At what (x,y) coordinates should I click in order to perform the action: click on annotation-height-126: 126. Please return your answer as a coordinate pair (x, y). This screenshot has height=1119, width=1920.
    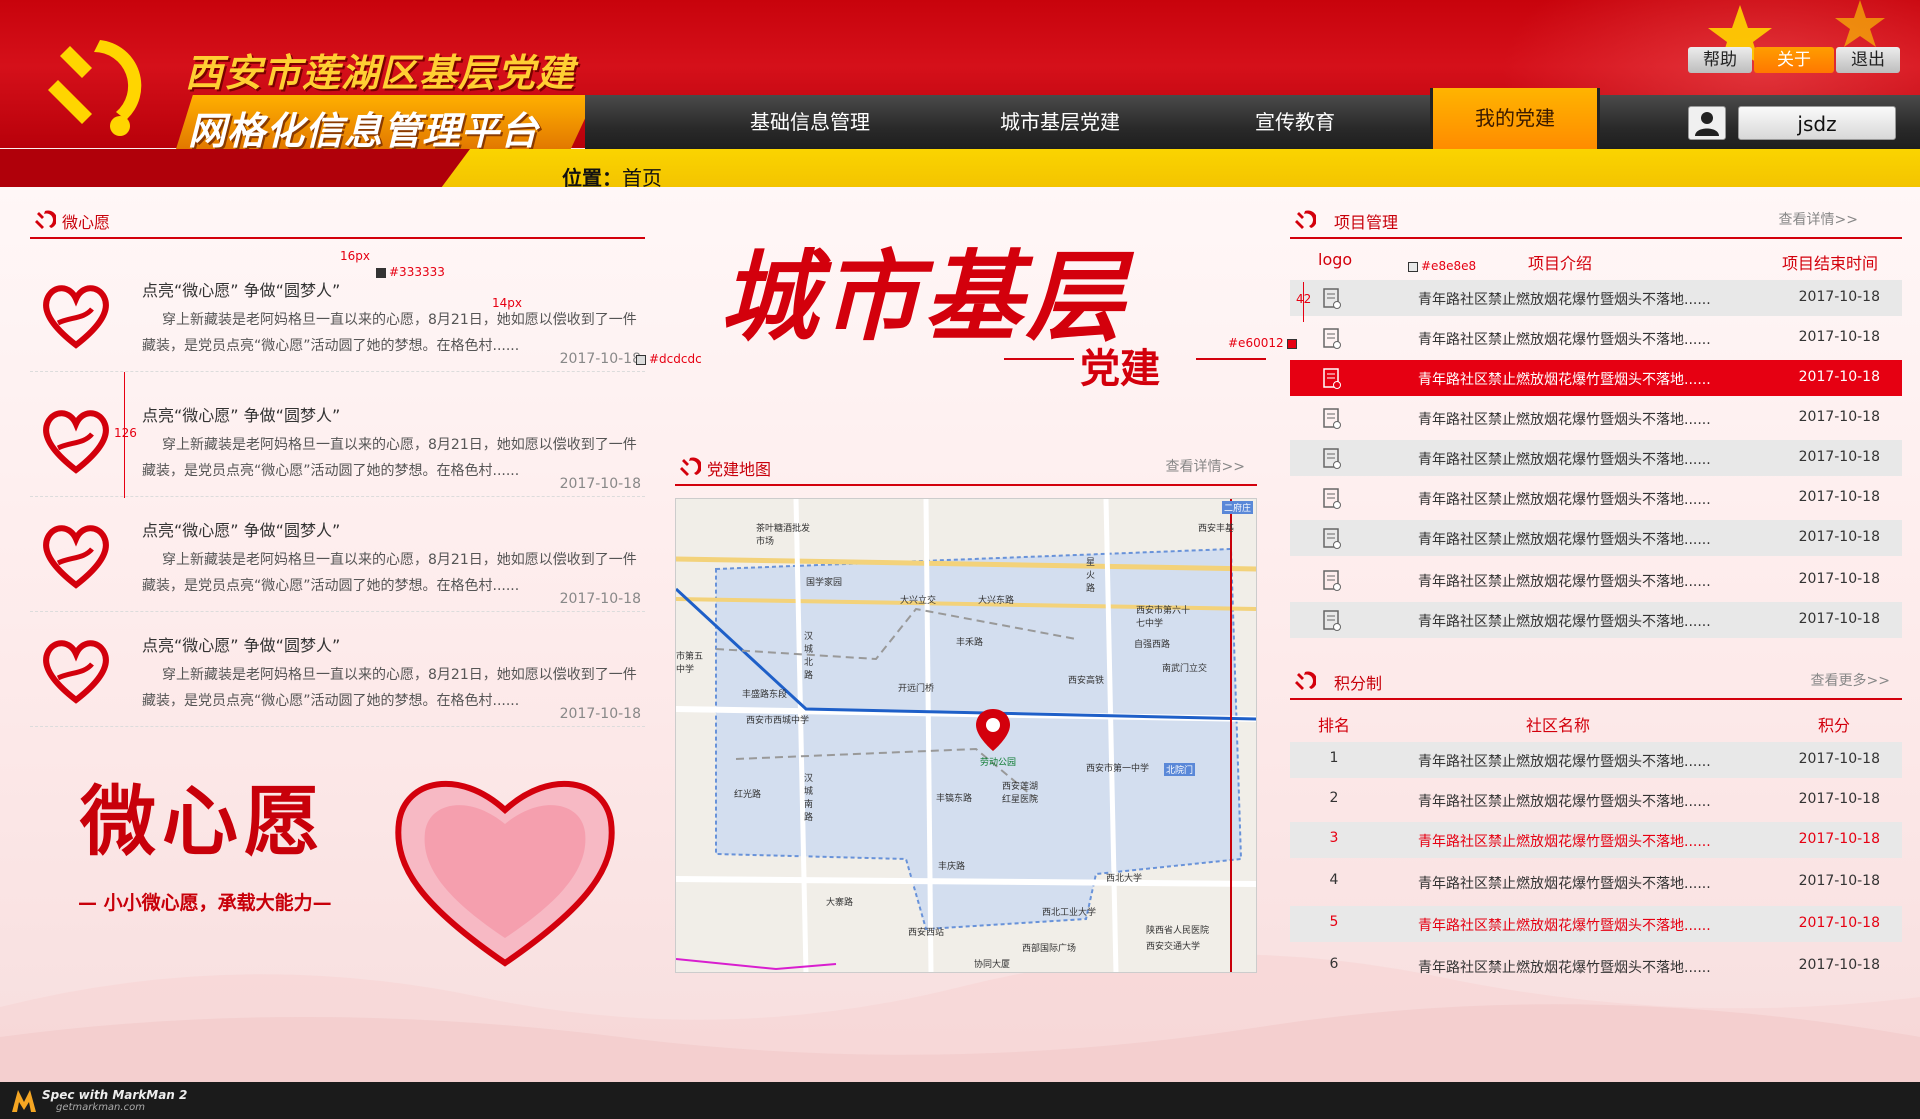
    Looking at the image, I should click on (125, 433).